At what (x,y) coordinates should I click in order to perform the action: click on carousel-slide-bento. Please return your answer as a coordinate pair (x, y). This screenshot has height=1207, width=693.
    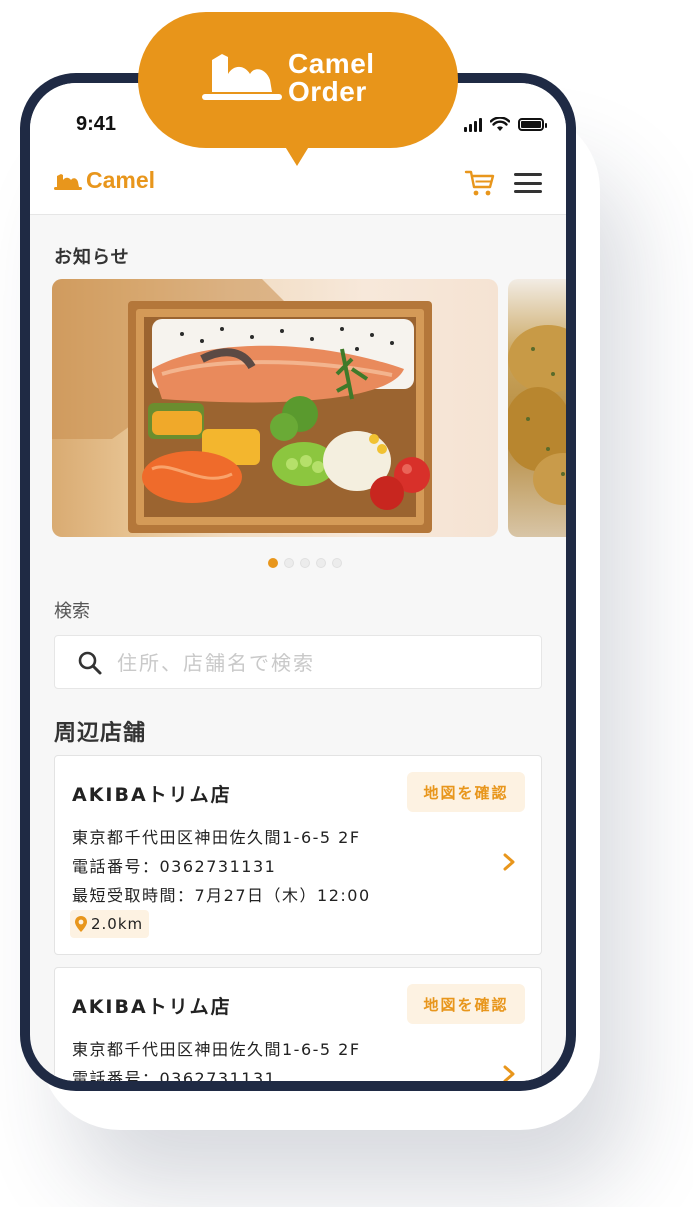
    Looking at the image, I should click on (275, 408).